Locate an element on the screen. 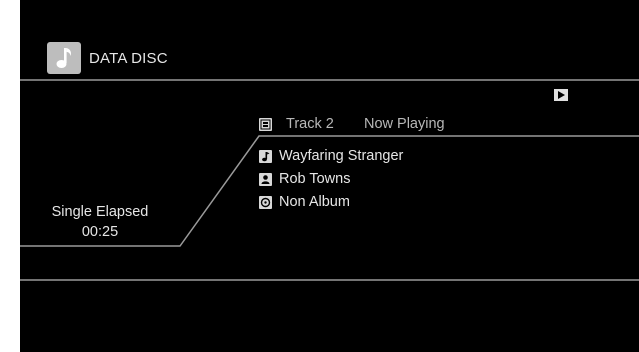 Image resolution: width=639 pixels, height=352 pixels. track-number: Track 2 is located at coordinates (310, 124).